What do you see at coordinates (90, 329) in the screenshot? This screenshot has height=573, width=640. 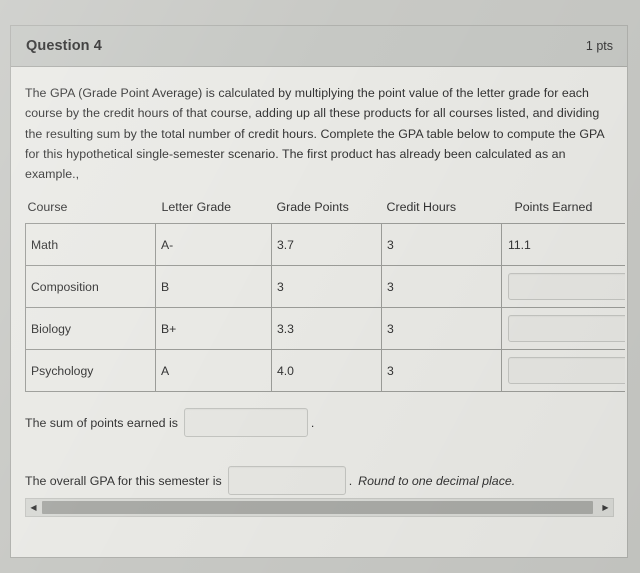 I see `cell-course: Biology` at bounding box center [90, 329].